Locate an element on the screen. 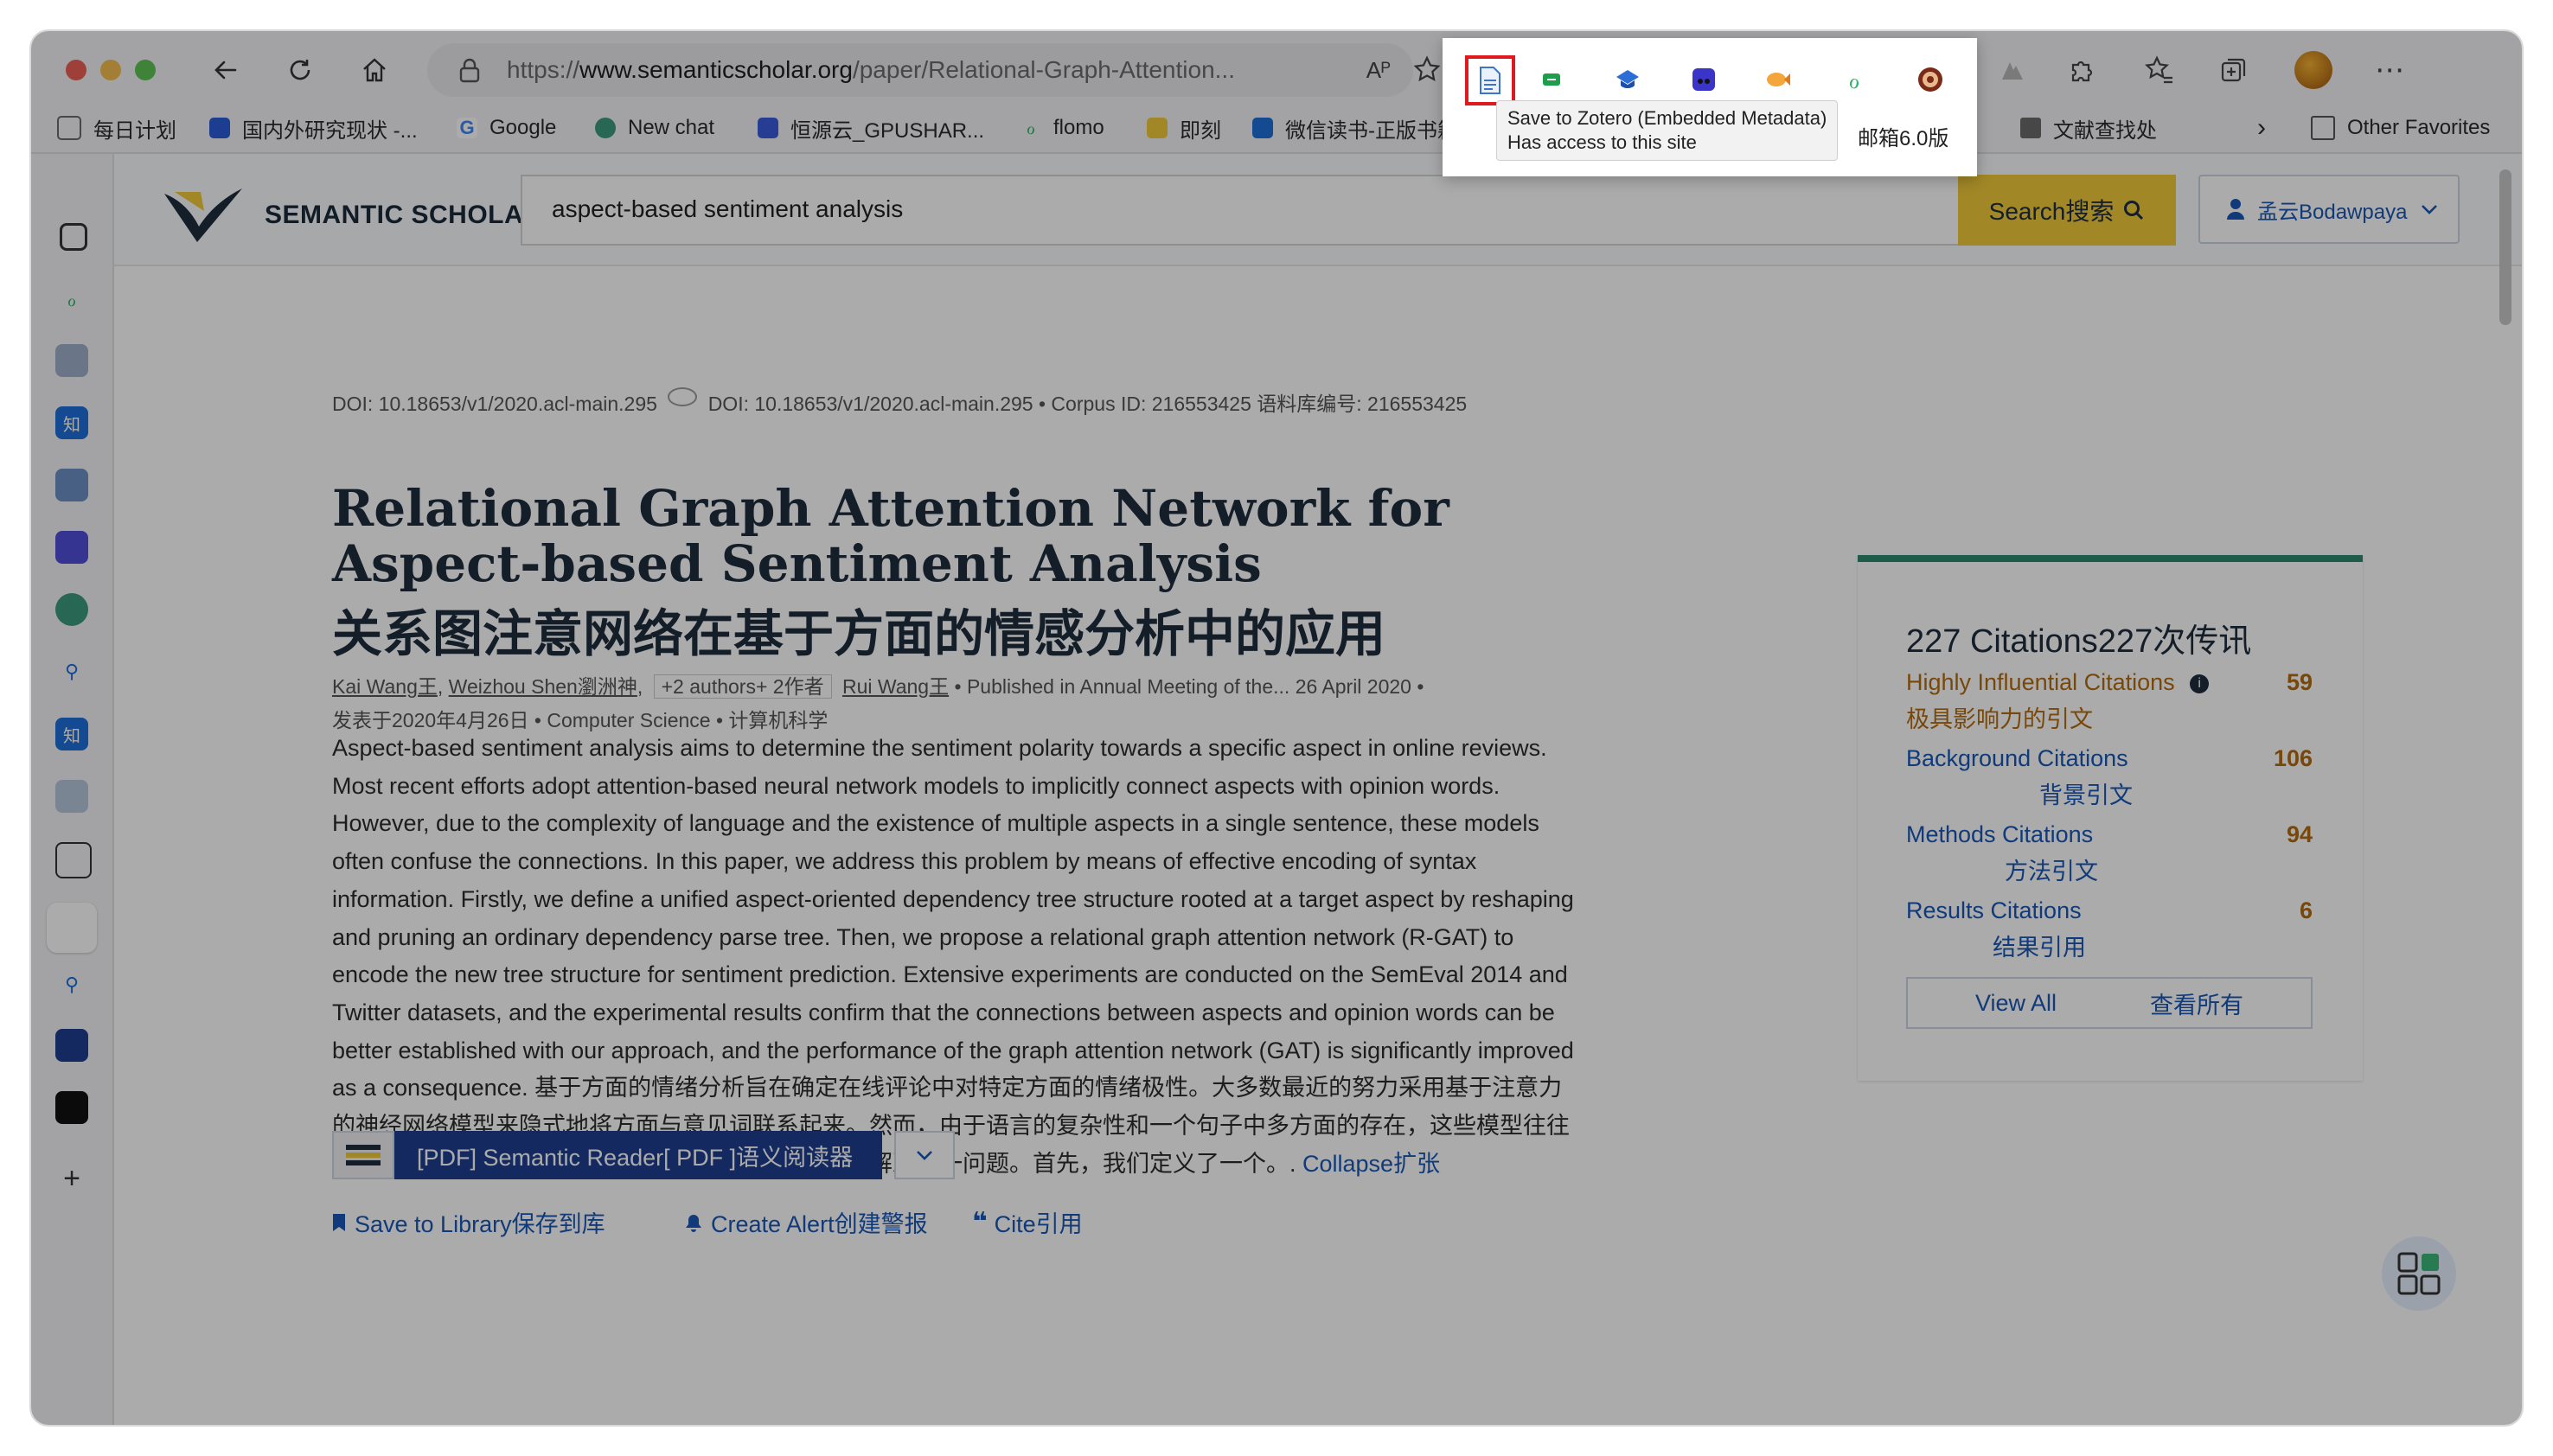 The height and width of the screenshot is (1456, 2553). gpu-icon is located at coordinates (768, 128).